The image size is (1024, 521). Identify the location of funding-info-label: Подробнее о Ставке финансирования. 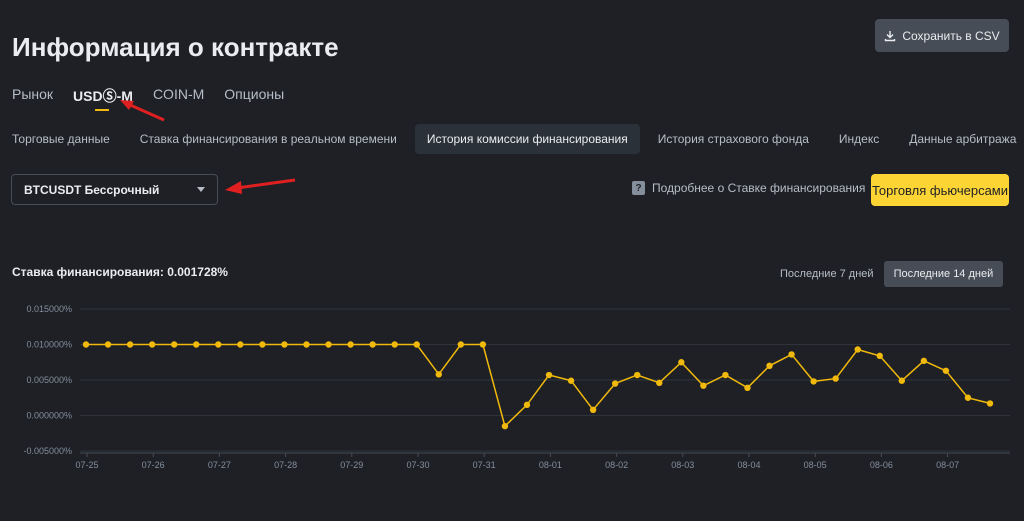
(759, 188).